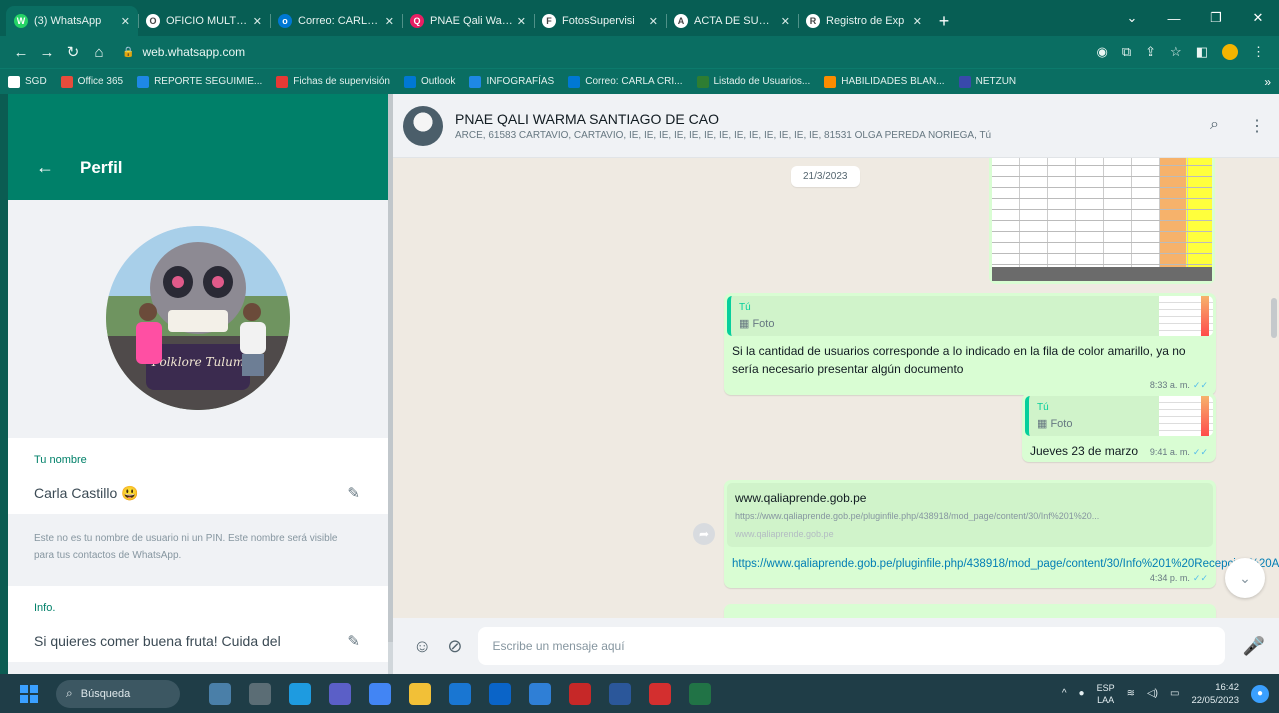 The image size is (1279, 713). What do you see at coordinates (460, 693) in the screenshot?
I see `browser-taskbar-icon` at bounding box center [460, 693].